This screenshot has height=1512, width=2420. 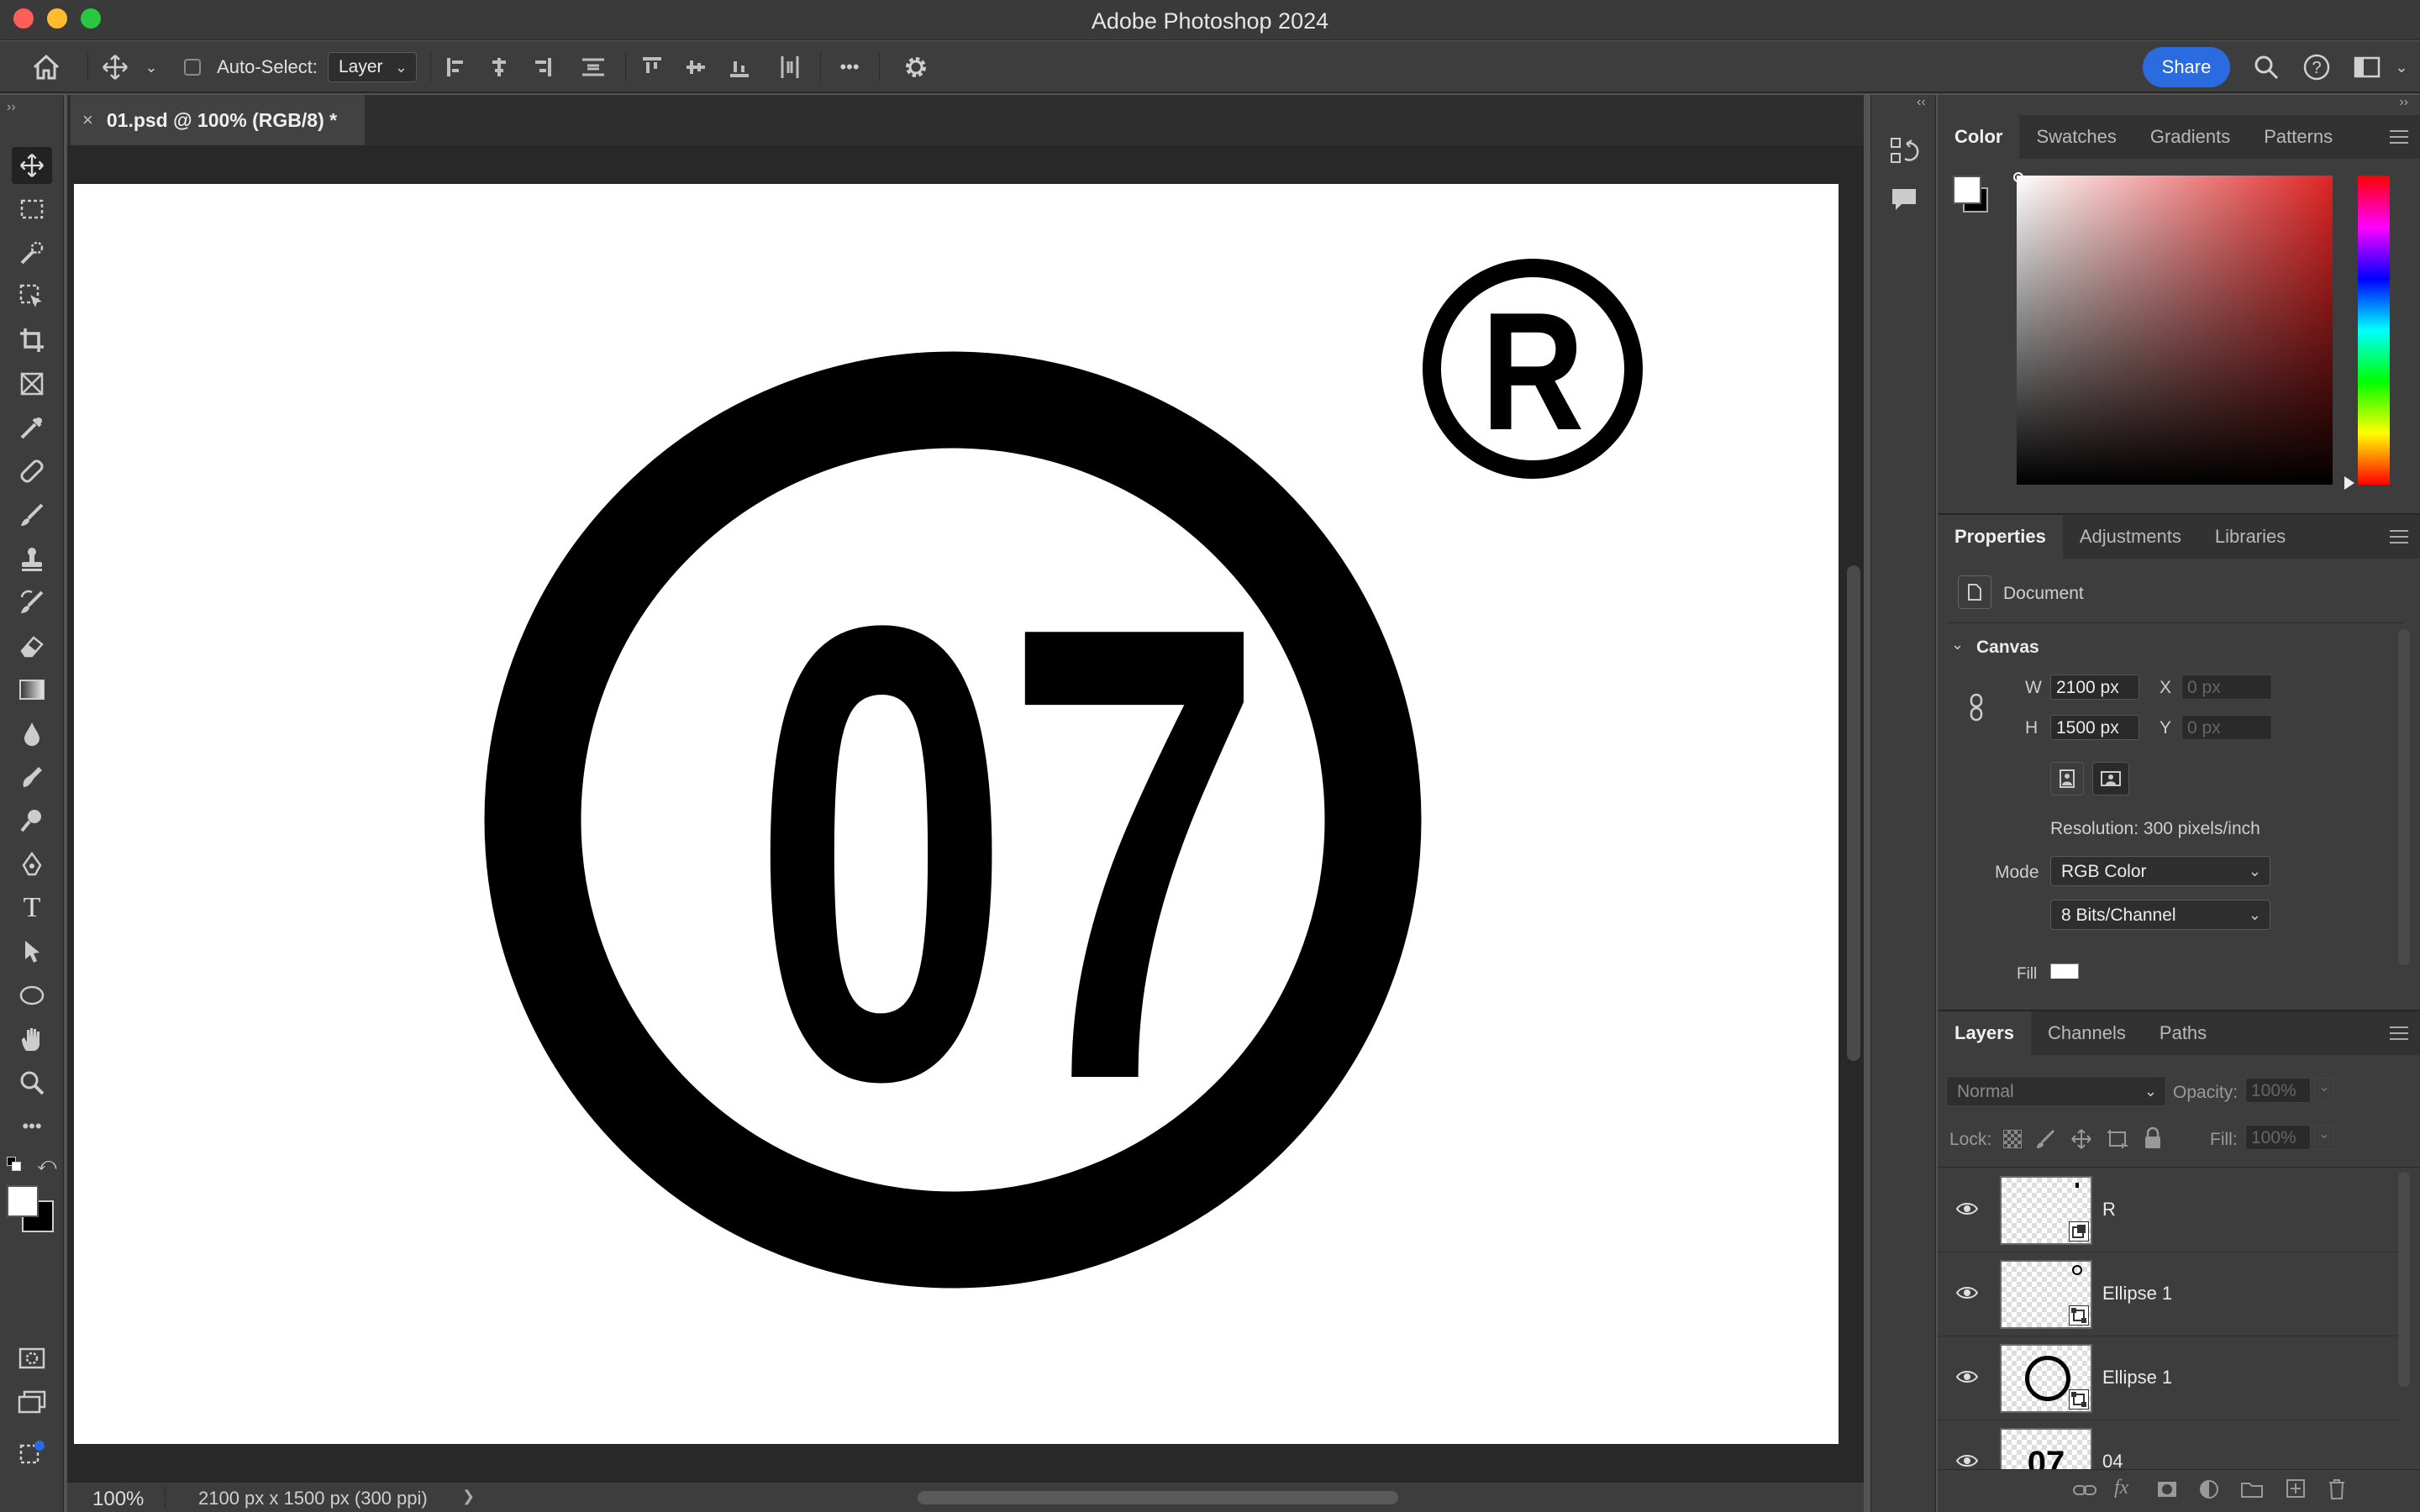 What do you see at coordinates (32, 1452) in the screenshot?
I see `generative-fill-icon` at bounding box center [32, 1452].